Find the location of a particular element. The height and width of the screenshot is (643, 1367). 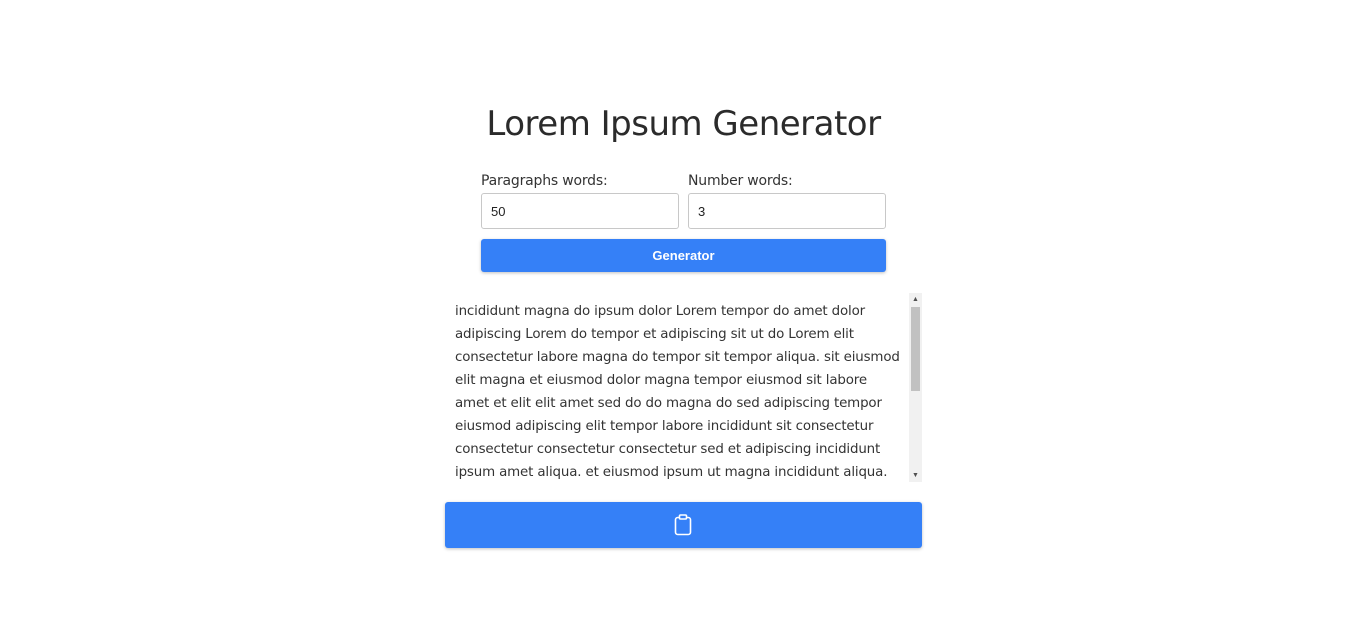

paragraphs-field: Paragraphs words: is located at coordinates (580, 200).